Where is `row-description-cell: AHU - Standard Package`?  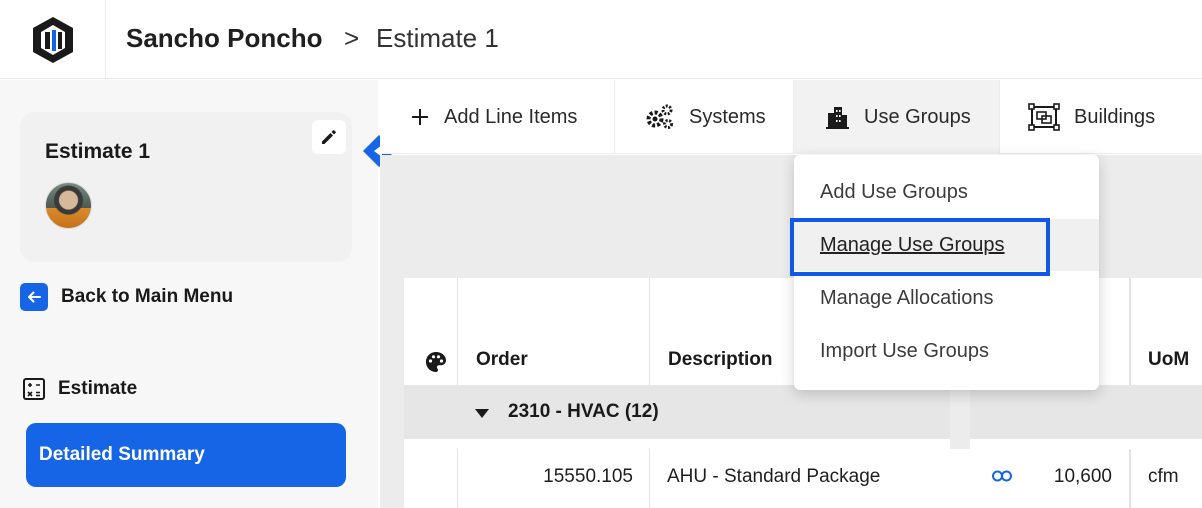
row-description-cell: AHU - Standard Package is located at coordinates (800, 478).